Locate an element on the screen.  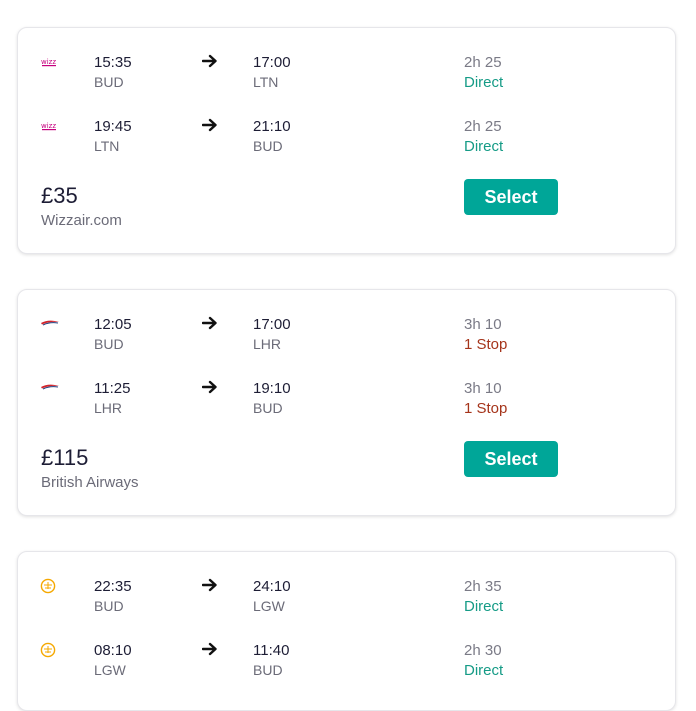
arrival-time: 11:40 is located at coordinates (271, 650).